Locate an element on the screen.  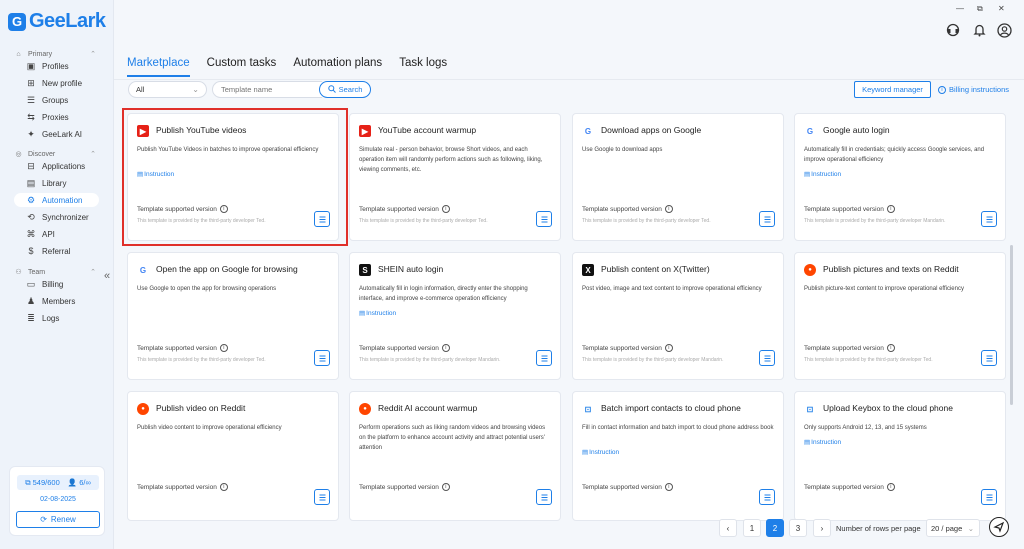
user-avatar-icon is located at coordinates (1004, 30).